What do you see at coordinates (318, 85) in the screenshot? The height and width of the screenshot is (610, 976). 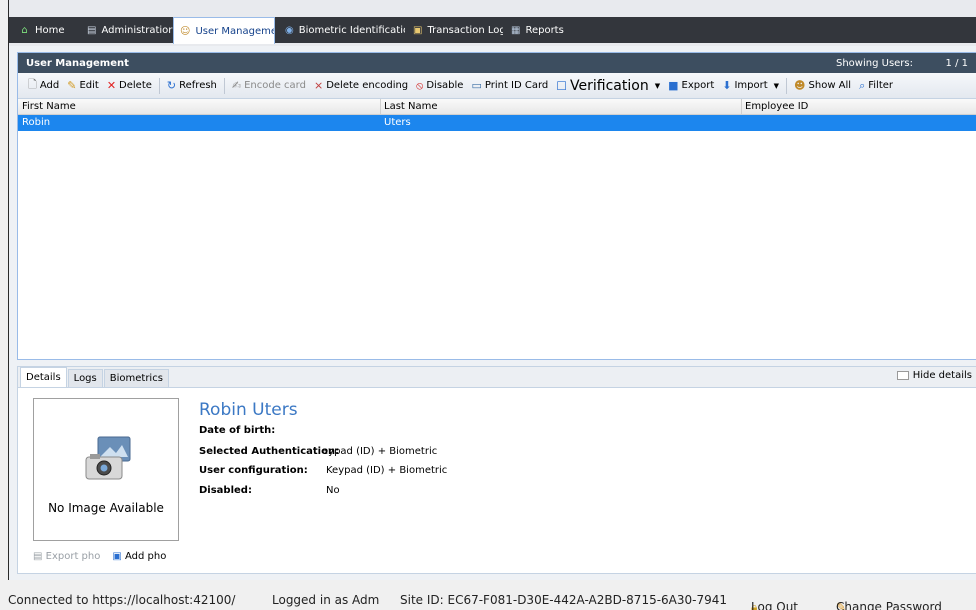 I see `delete-encoding-icon: ⨯` at bounding box center [318, 85].